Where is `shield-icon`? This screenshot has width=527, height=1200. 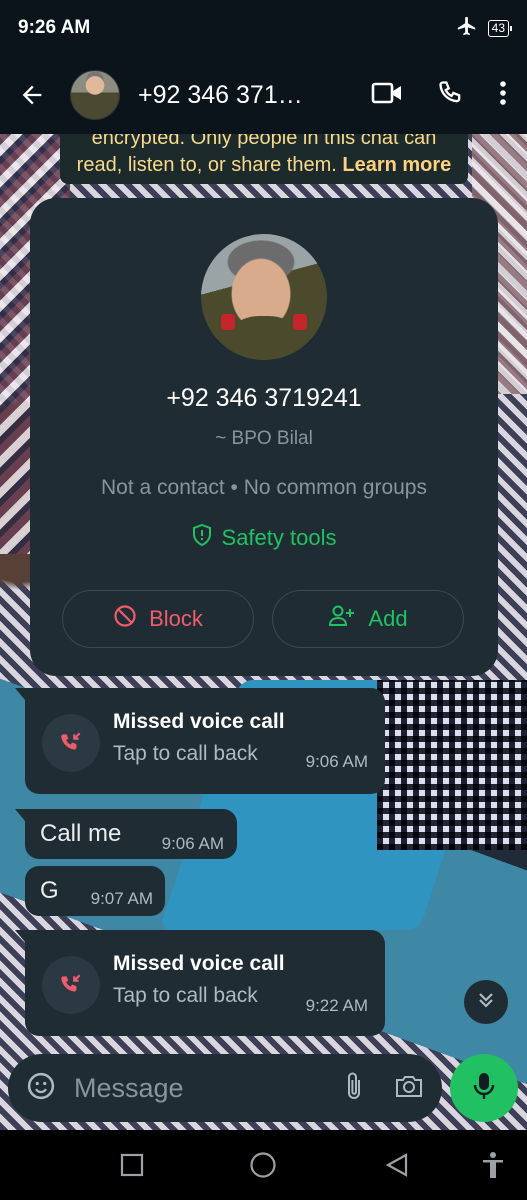 shield-icon is located at coordinates (202, 537).